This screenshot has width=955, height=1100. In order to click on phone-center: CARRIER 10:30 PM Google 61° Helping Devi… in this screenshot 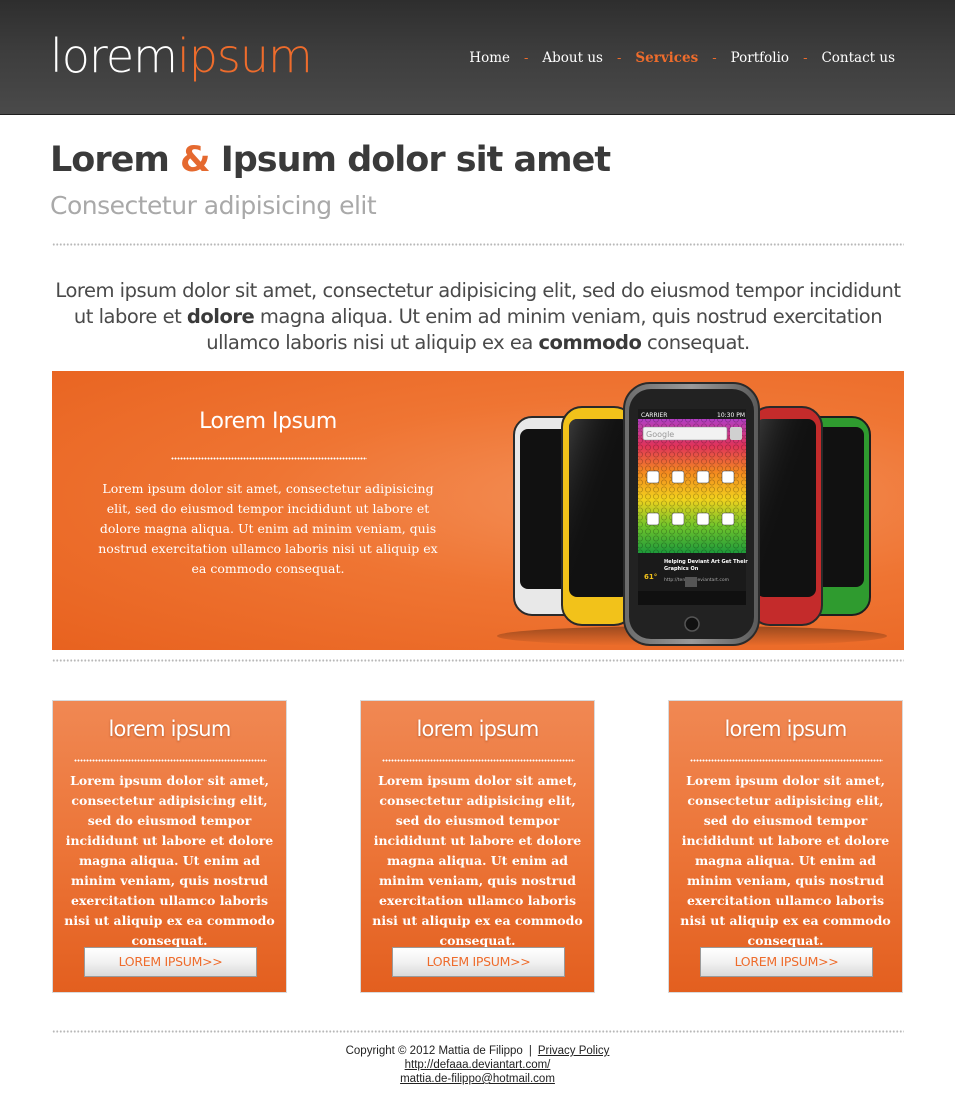, I will do `click(691, 514)`.